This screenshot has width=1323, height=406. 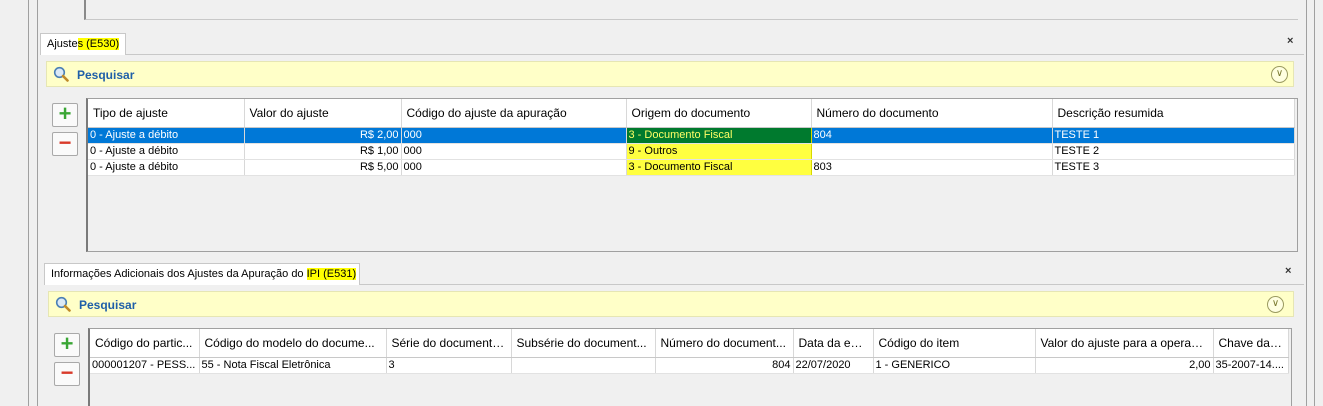 What do you see at coordinates (1173, 167) in the screenshot?
I see `cell-descricao: TESTE 3` at bounding box center [1173, 167].